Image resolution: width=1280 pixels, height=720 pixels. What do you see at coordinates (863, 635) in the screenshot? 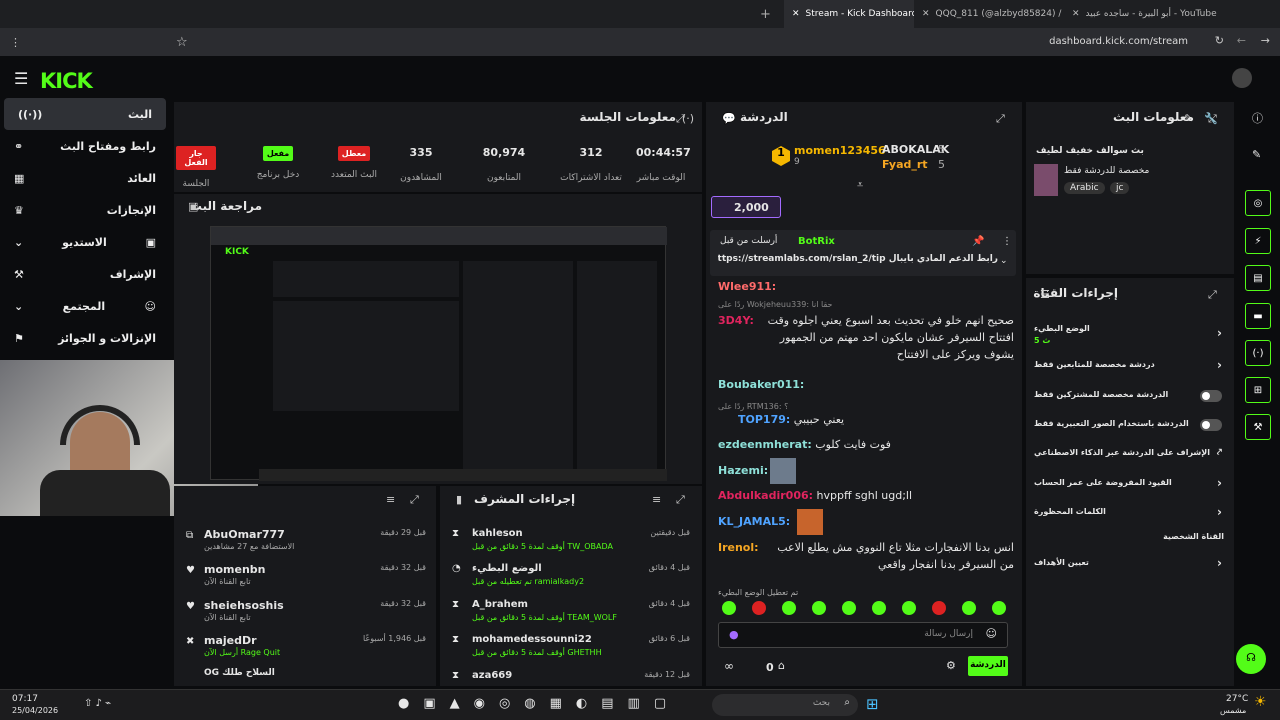
I see `chat-input: ● إرسال رسالة ☺` at bounding box center [863, 635].